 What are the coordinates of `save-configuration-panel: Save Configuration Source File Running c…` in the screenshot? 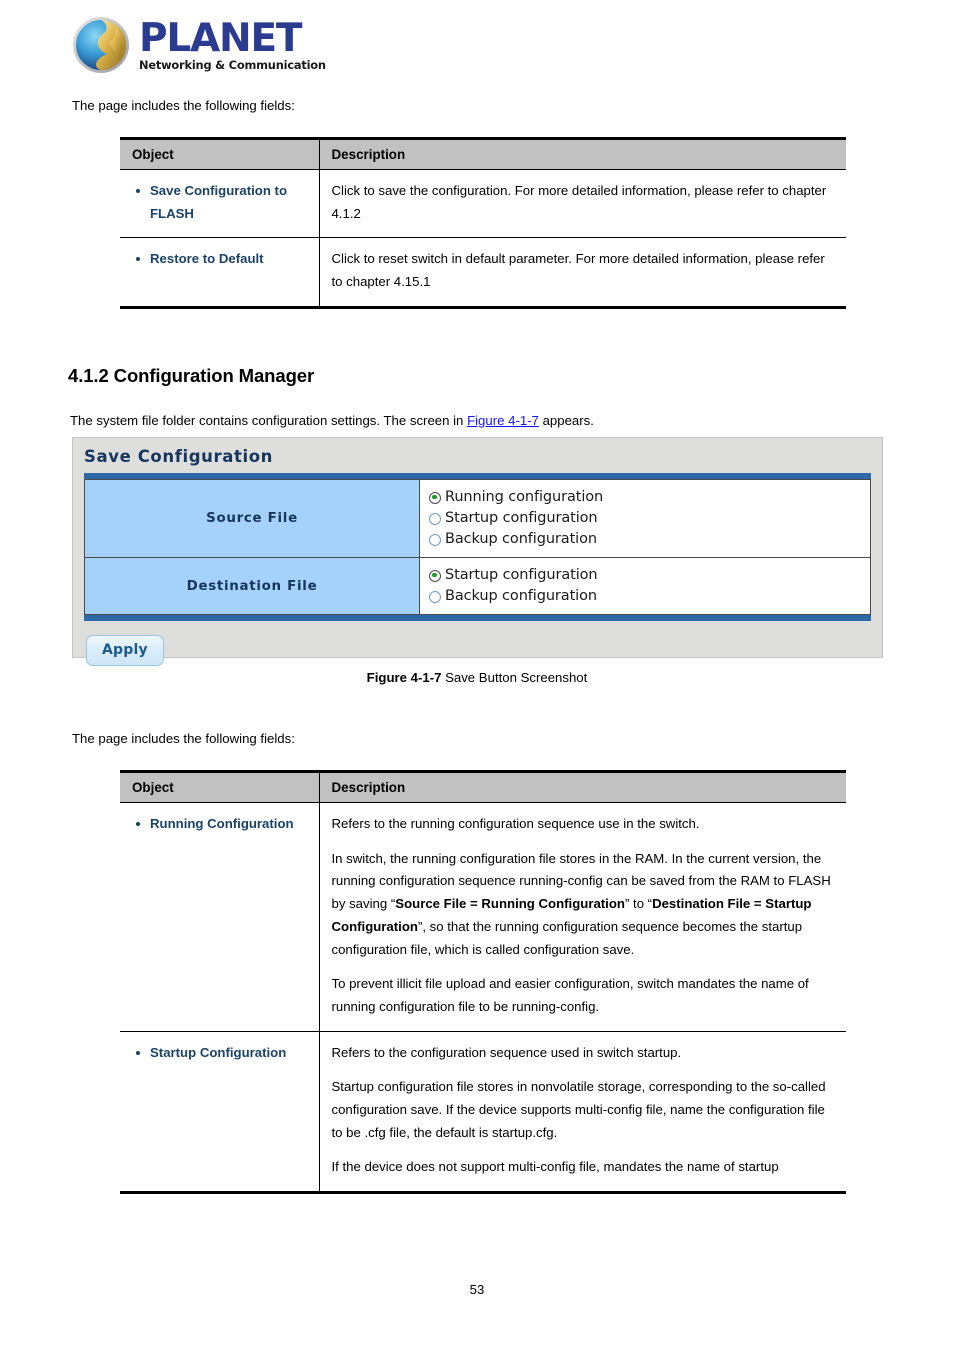 It's located at (477, 552).